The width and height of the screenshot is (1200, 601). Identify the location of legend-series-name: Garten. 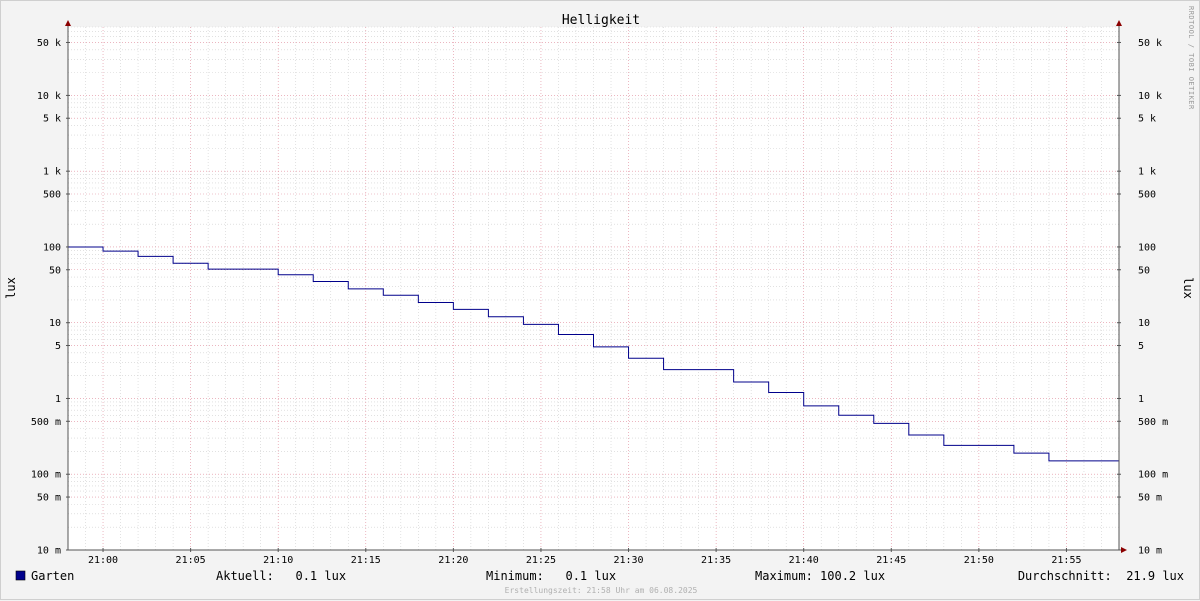
(52, 576).